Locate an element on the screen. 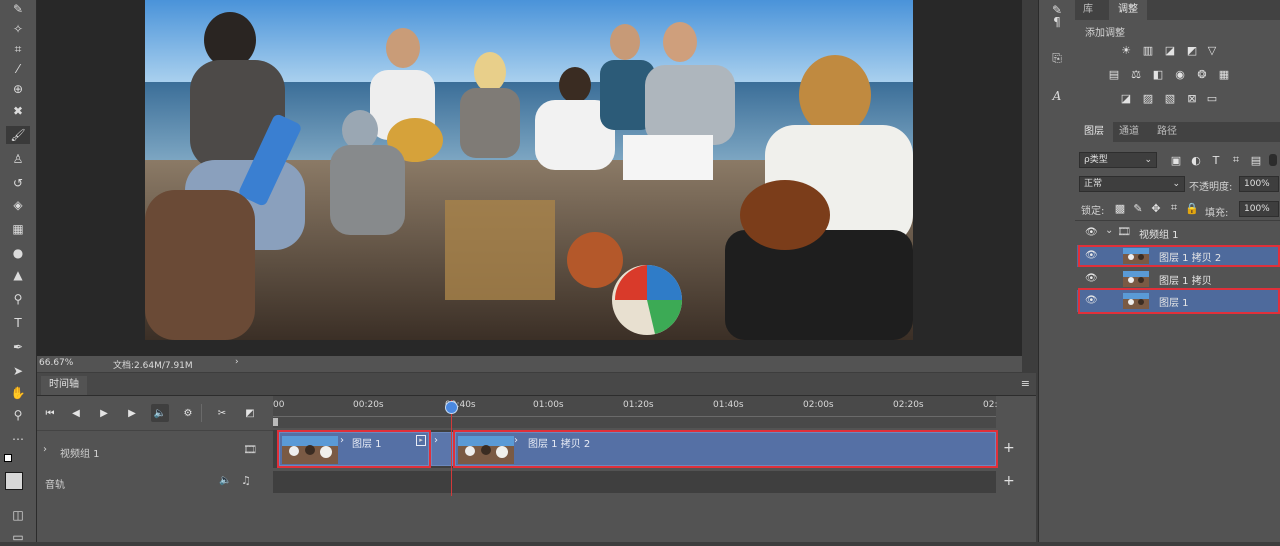  tab-adjustments: 调整 is located at coordinates (1128, 10).